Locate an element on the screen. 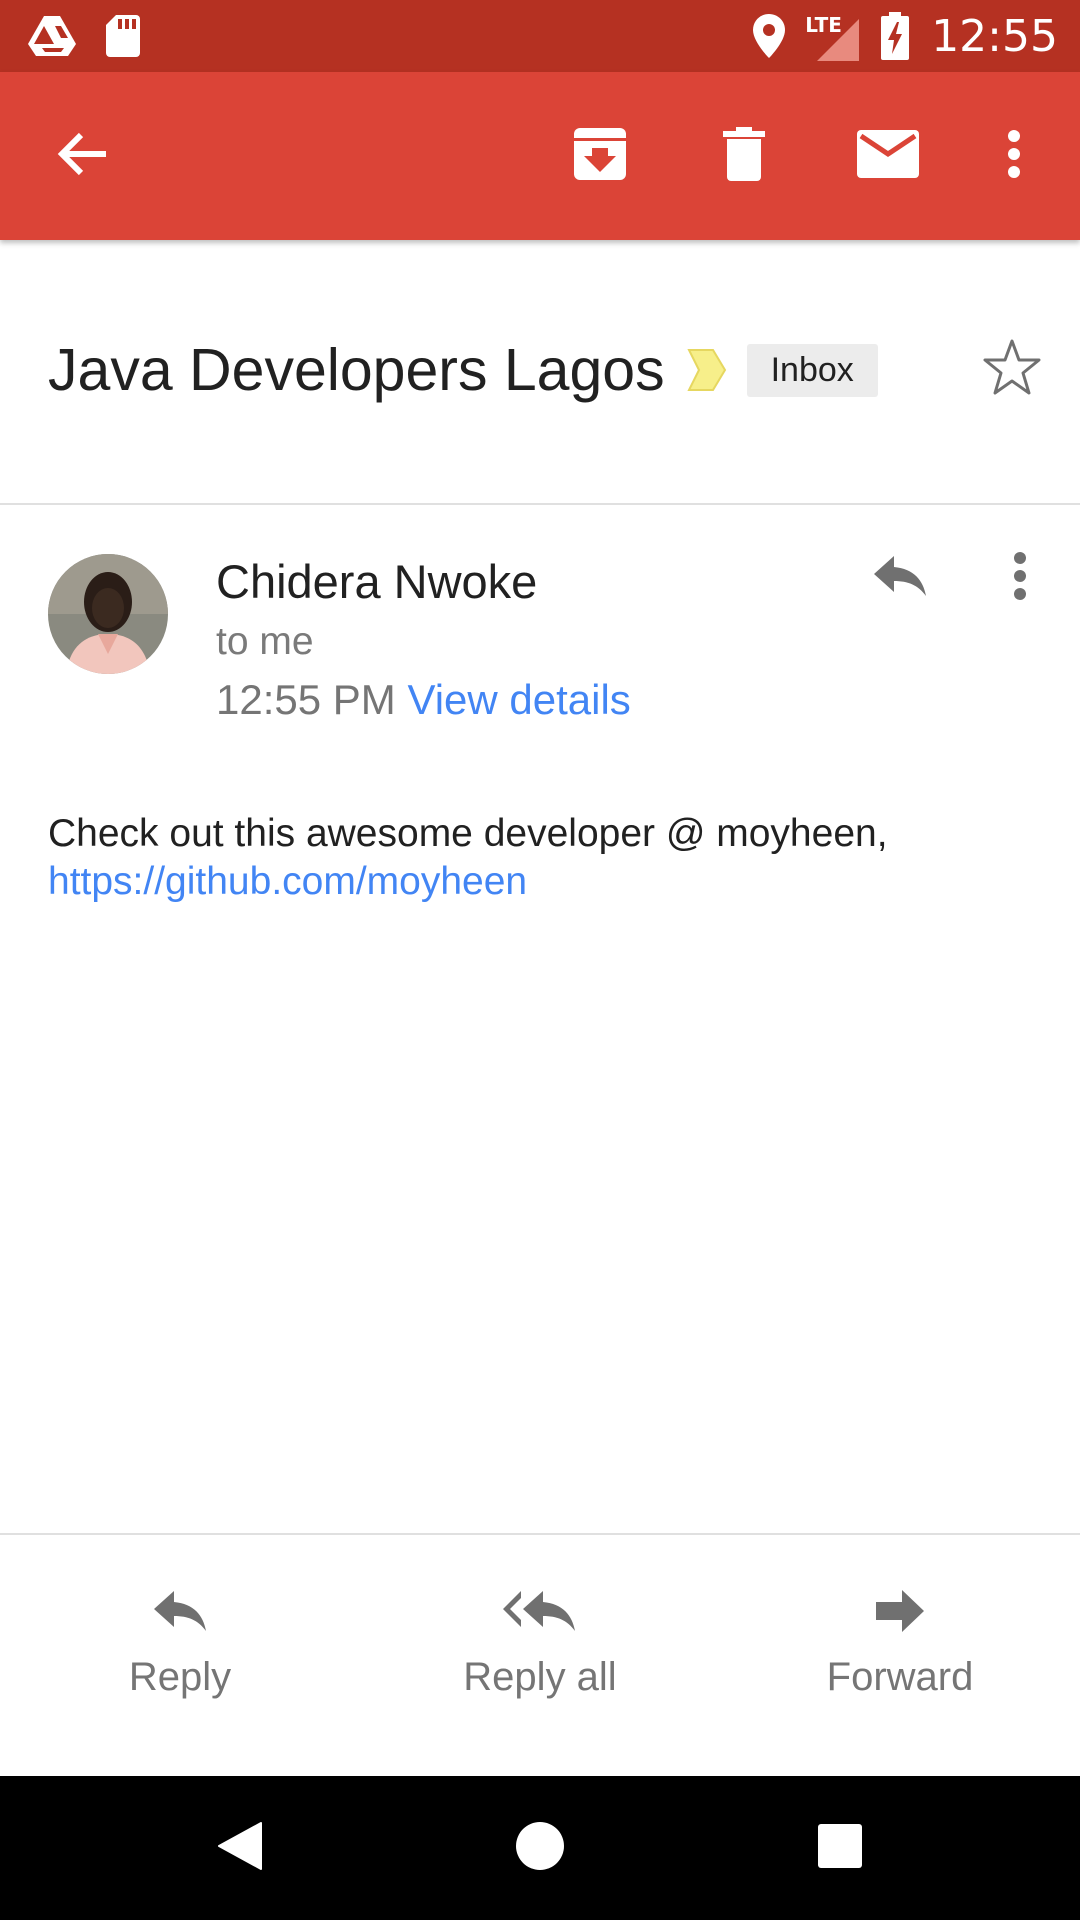 The image size is (1080, 1920). back-arrow-icon is located at coordinates (82, 156).